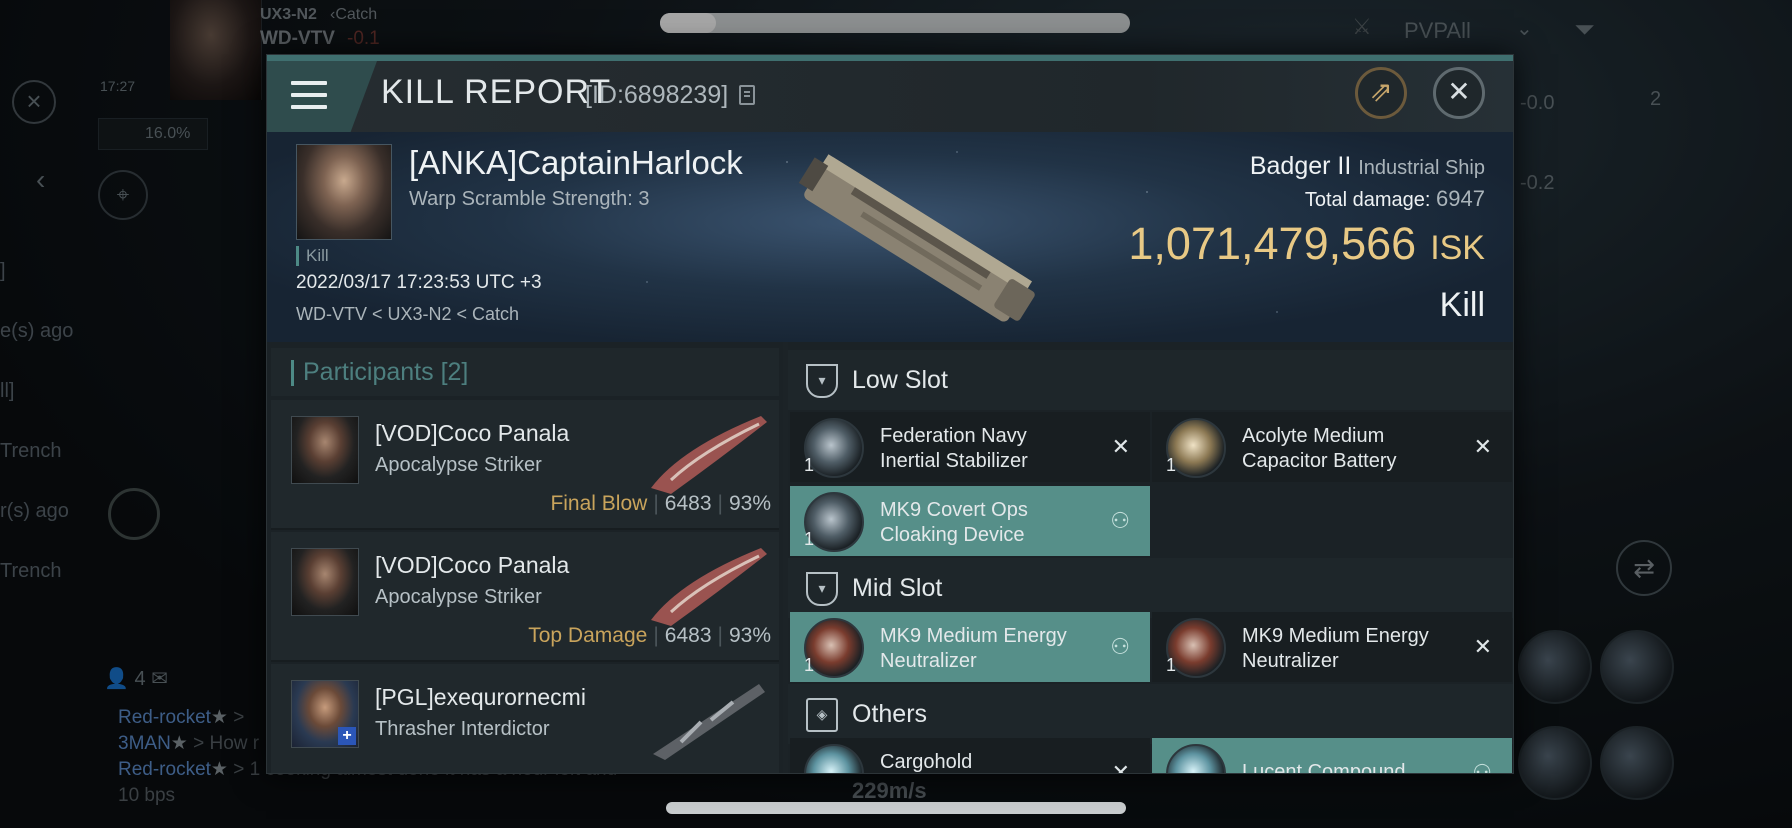 This screenshot has width=1792, height=828. What do you see at coordinates (1150, 714) in the screenshot?
I see `others-header: ◈ Others` at bounding box center [1150, 714].